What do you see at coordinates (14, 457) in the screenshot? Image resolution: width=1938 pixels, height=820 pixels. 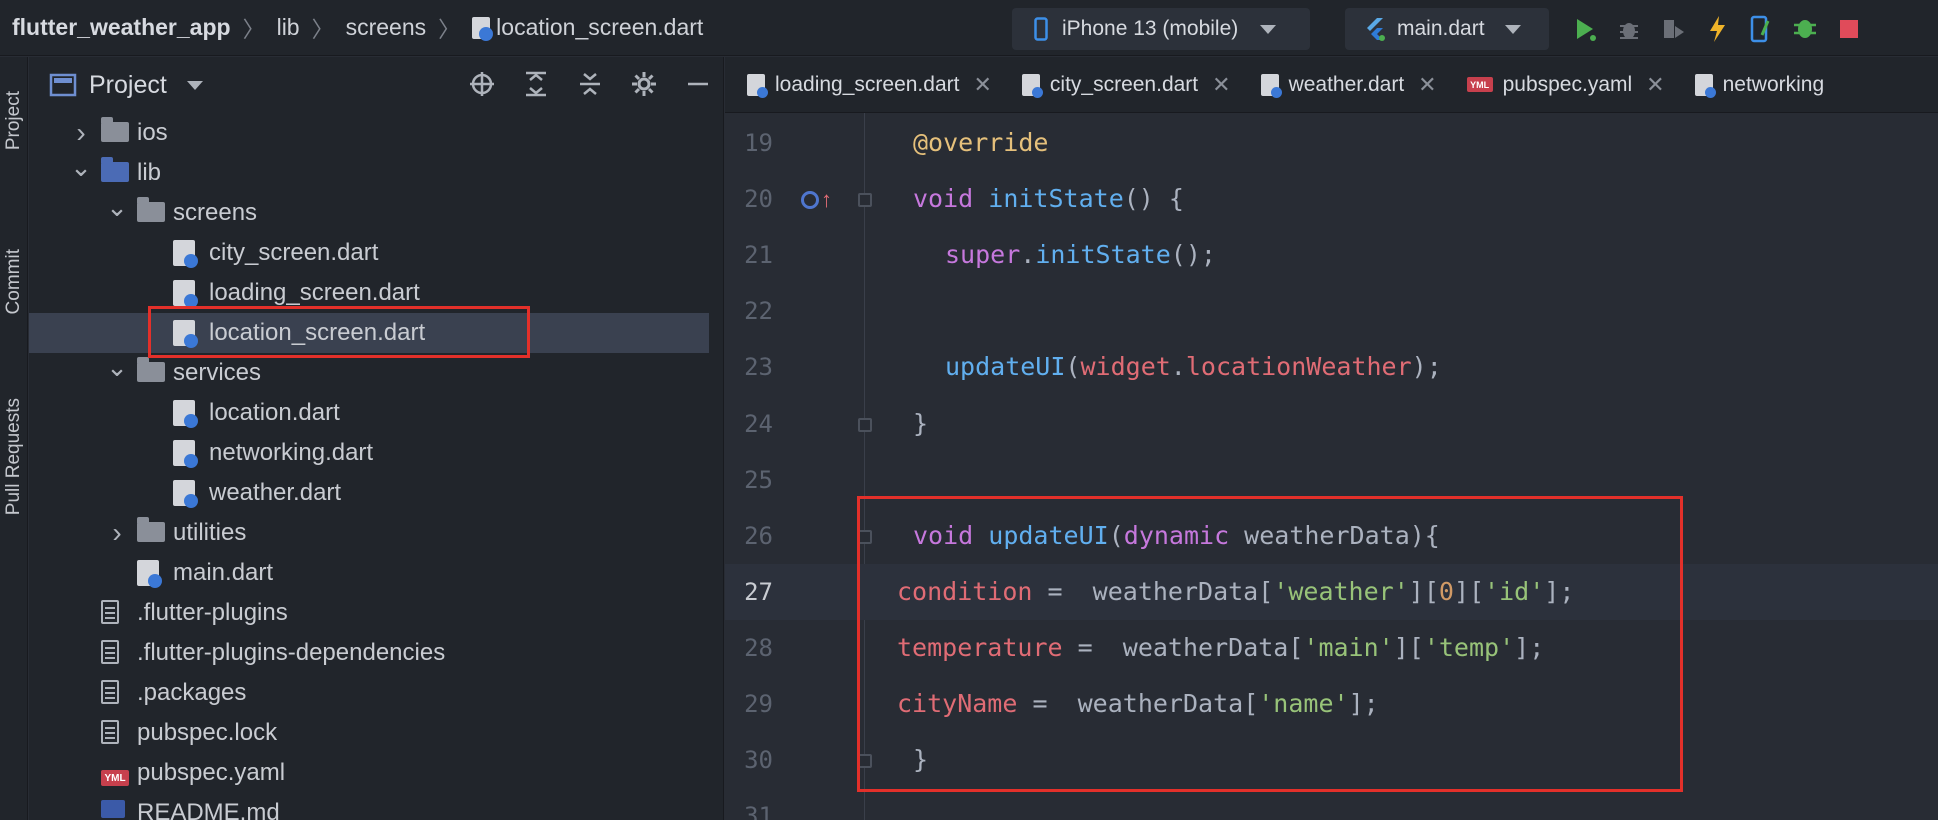 I see `tab-pull-requests: Pull Requests` at bounding box center [14, 457].